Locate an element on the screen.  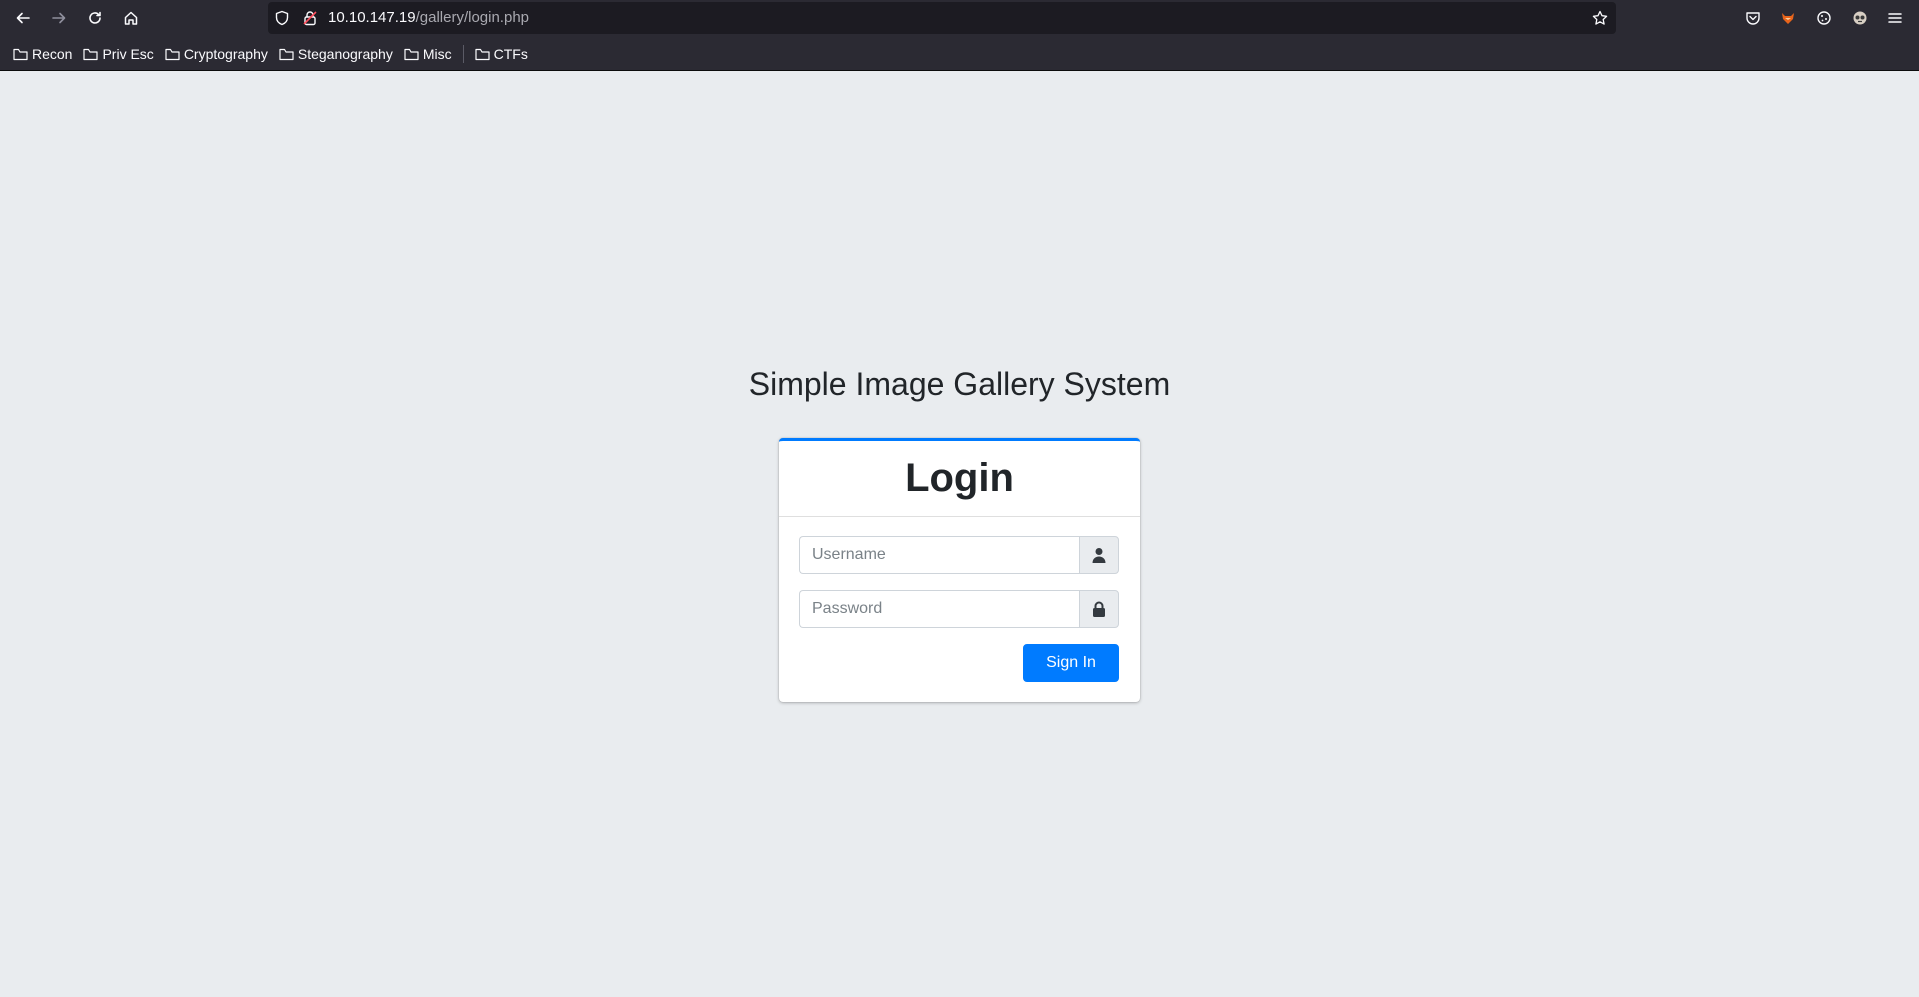
shield-icon is located at coordinates (282, 18).